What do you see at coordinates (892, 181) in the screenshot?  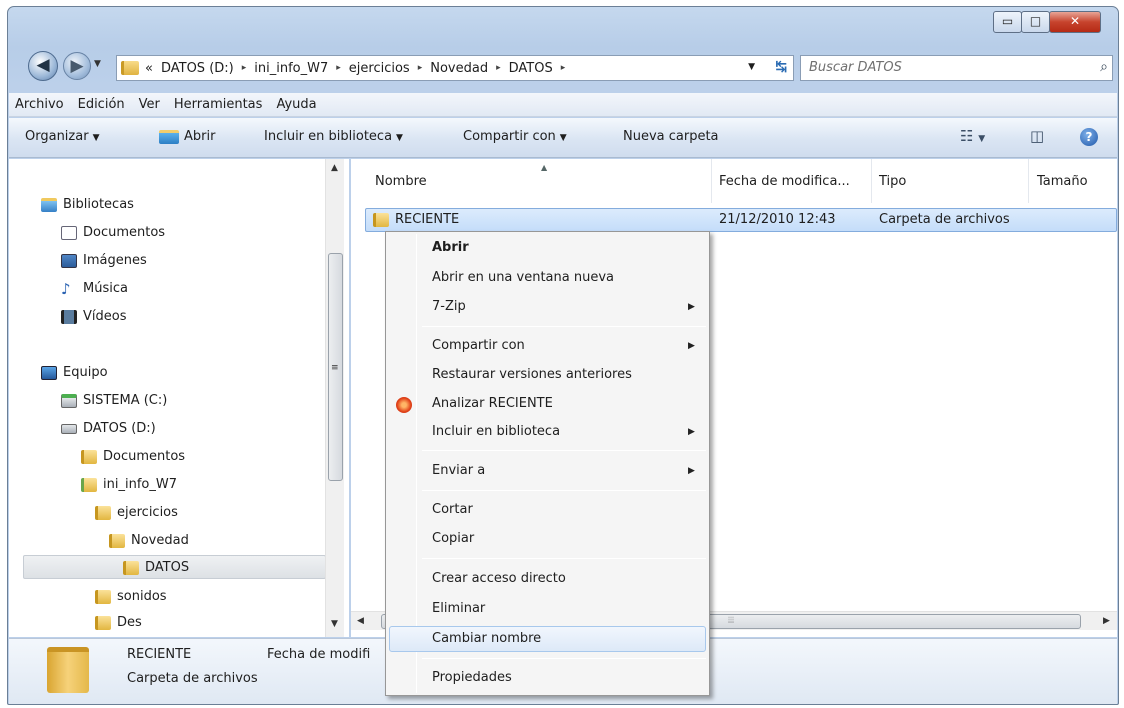 I see `column-type: Tipo` at bounding box center [892, 181].